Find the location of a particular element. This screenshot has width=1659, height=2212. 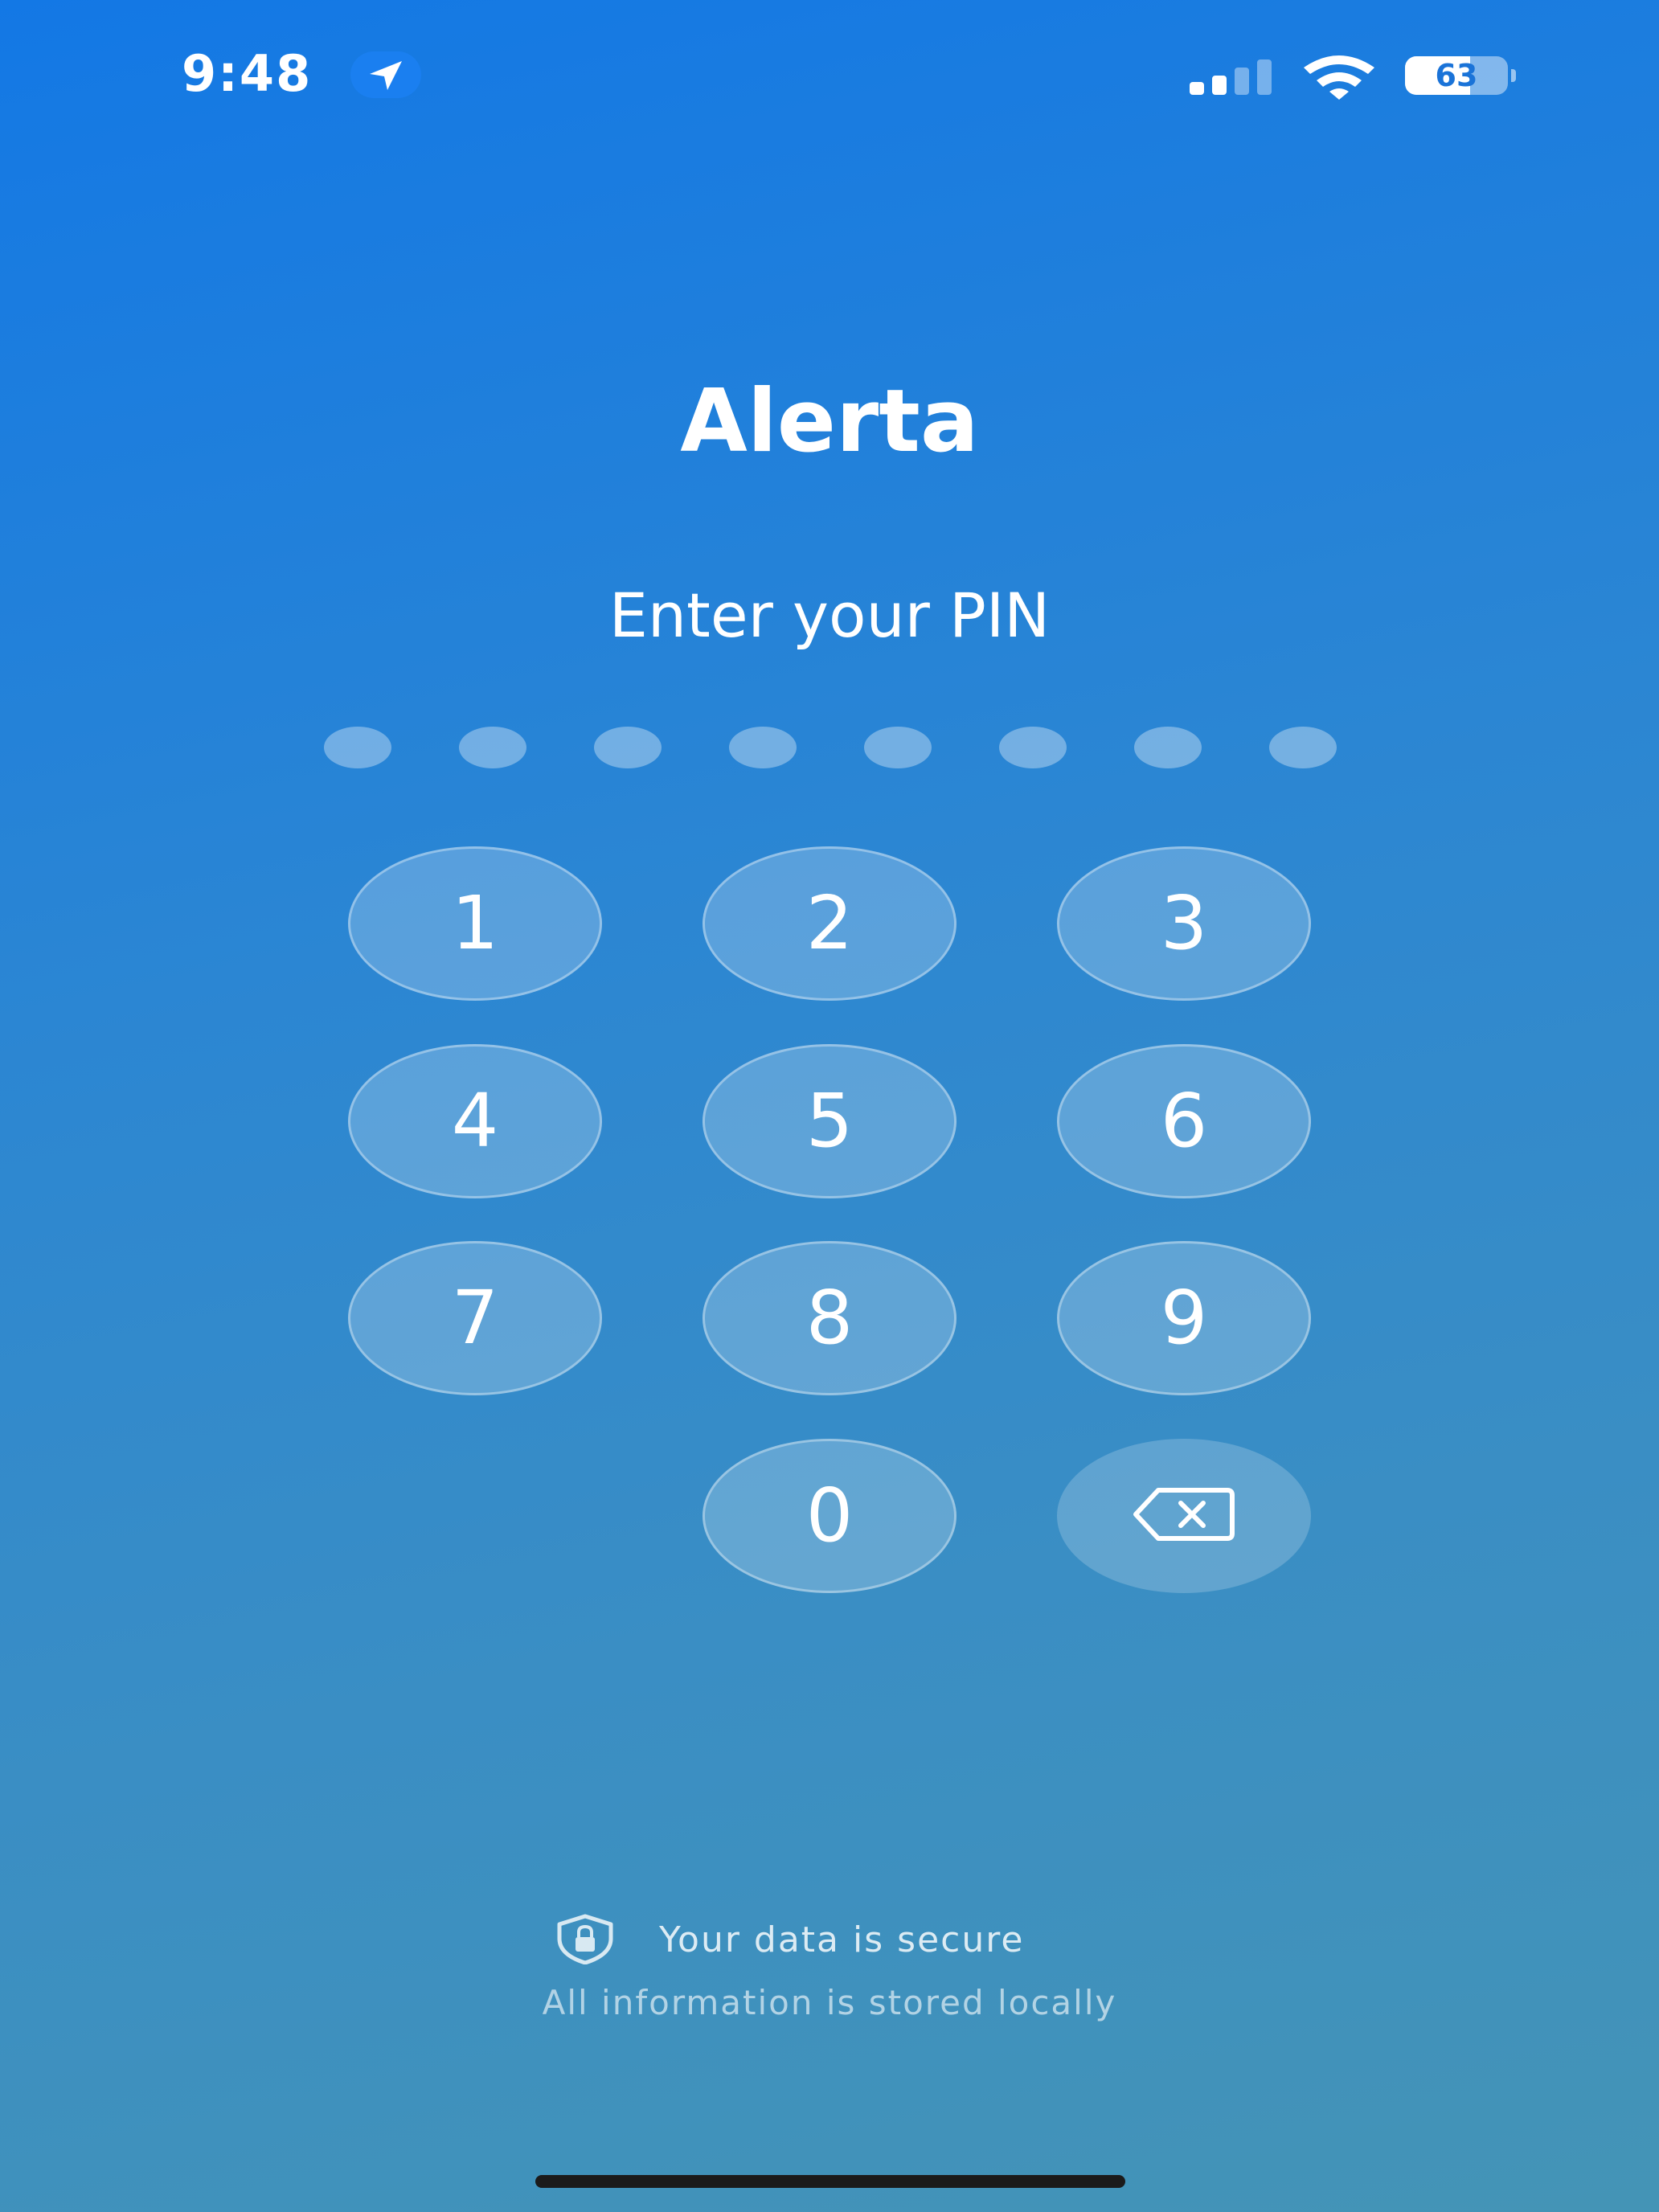

key-label: 1 is located at coordinates (475, 923).